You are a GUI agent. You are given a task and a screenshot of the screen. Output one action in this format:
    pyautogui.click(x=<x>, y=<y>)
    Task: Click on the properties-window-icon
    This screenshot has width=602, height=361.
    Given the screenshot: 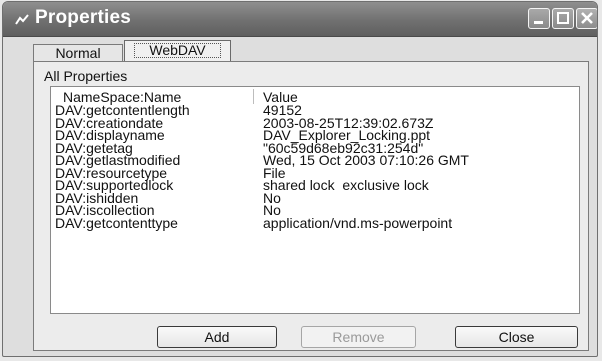 What is the action you would take?
    pyautogui.click(x=22, y=19)
    